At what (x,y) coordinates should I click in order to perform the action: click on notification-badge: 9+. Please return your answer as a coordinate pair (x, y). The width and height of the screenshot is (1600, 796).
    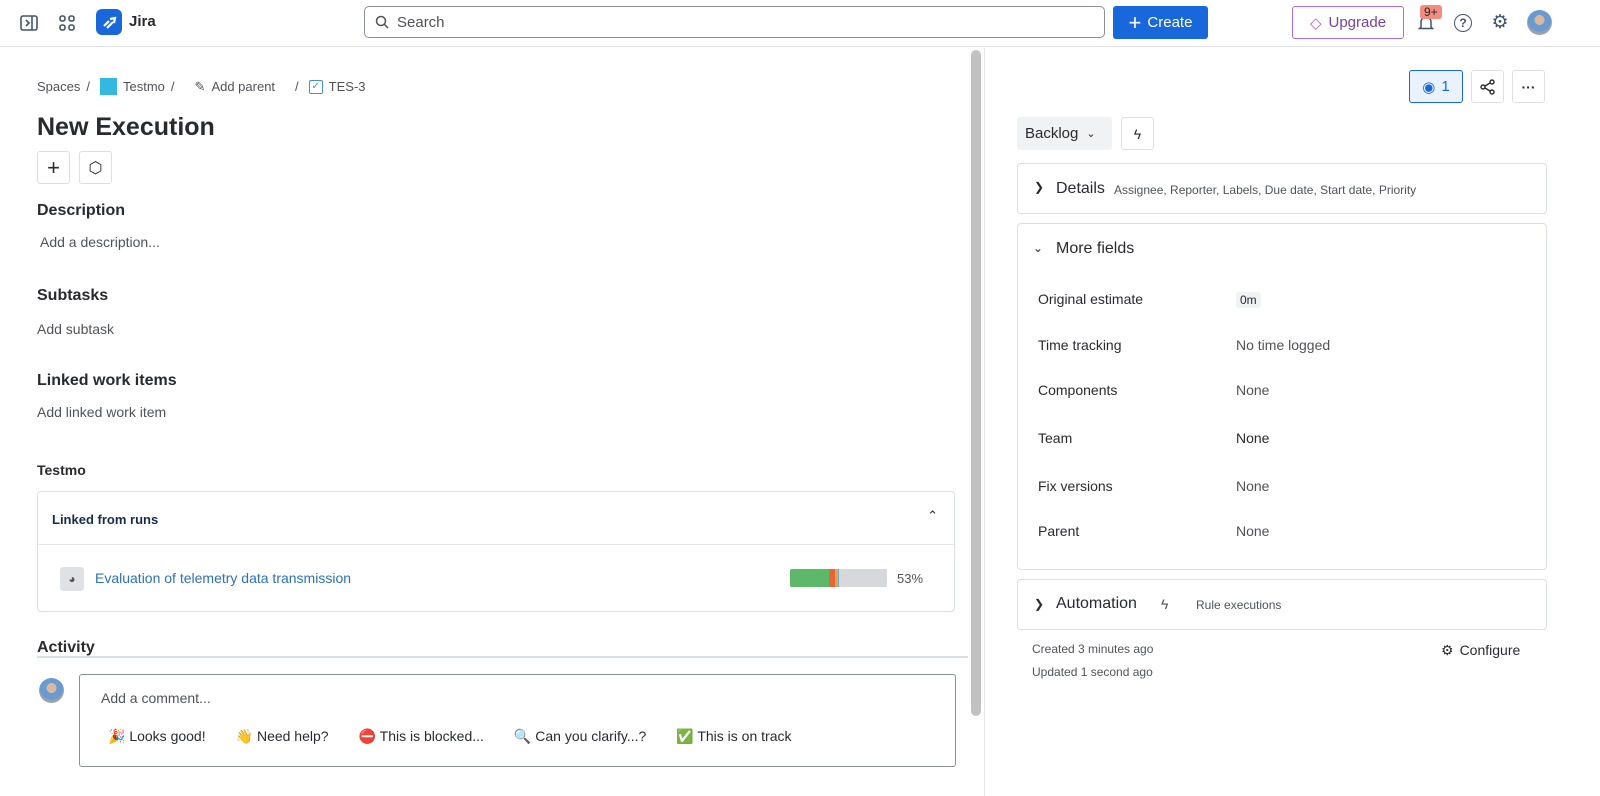
    Looking at the image, I should click on (1431, 12).